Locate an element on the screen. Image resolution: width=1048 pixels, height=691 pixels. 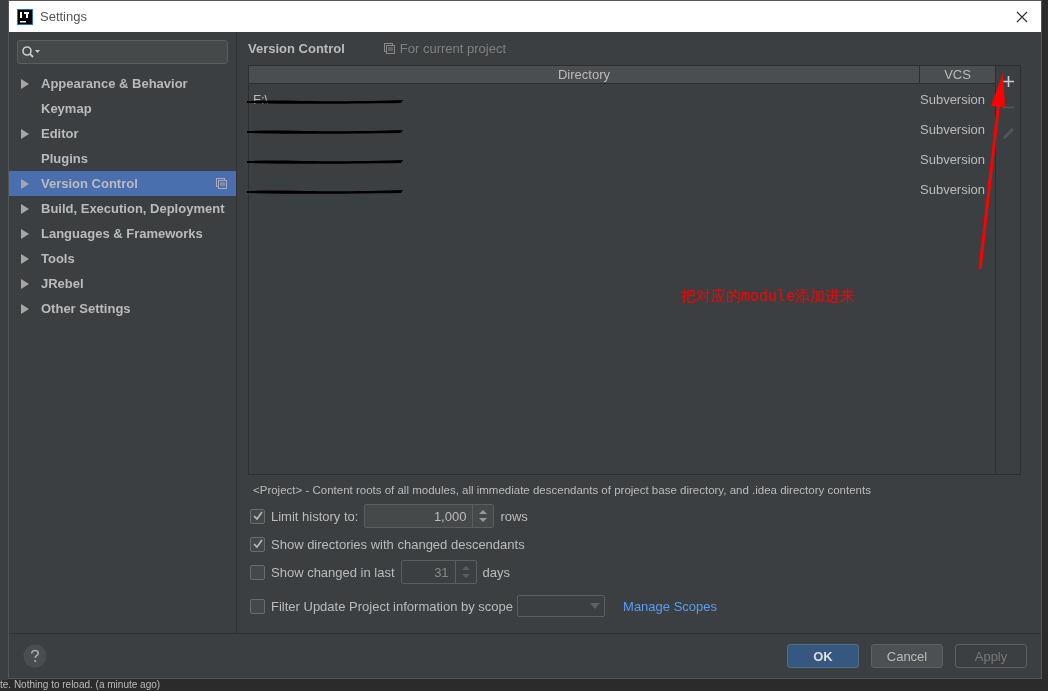
column-header: Directory is located at coordinates (584, 74).